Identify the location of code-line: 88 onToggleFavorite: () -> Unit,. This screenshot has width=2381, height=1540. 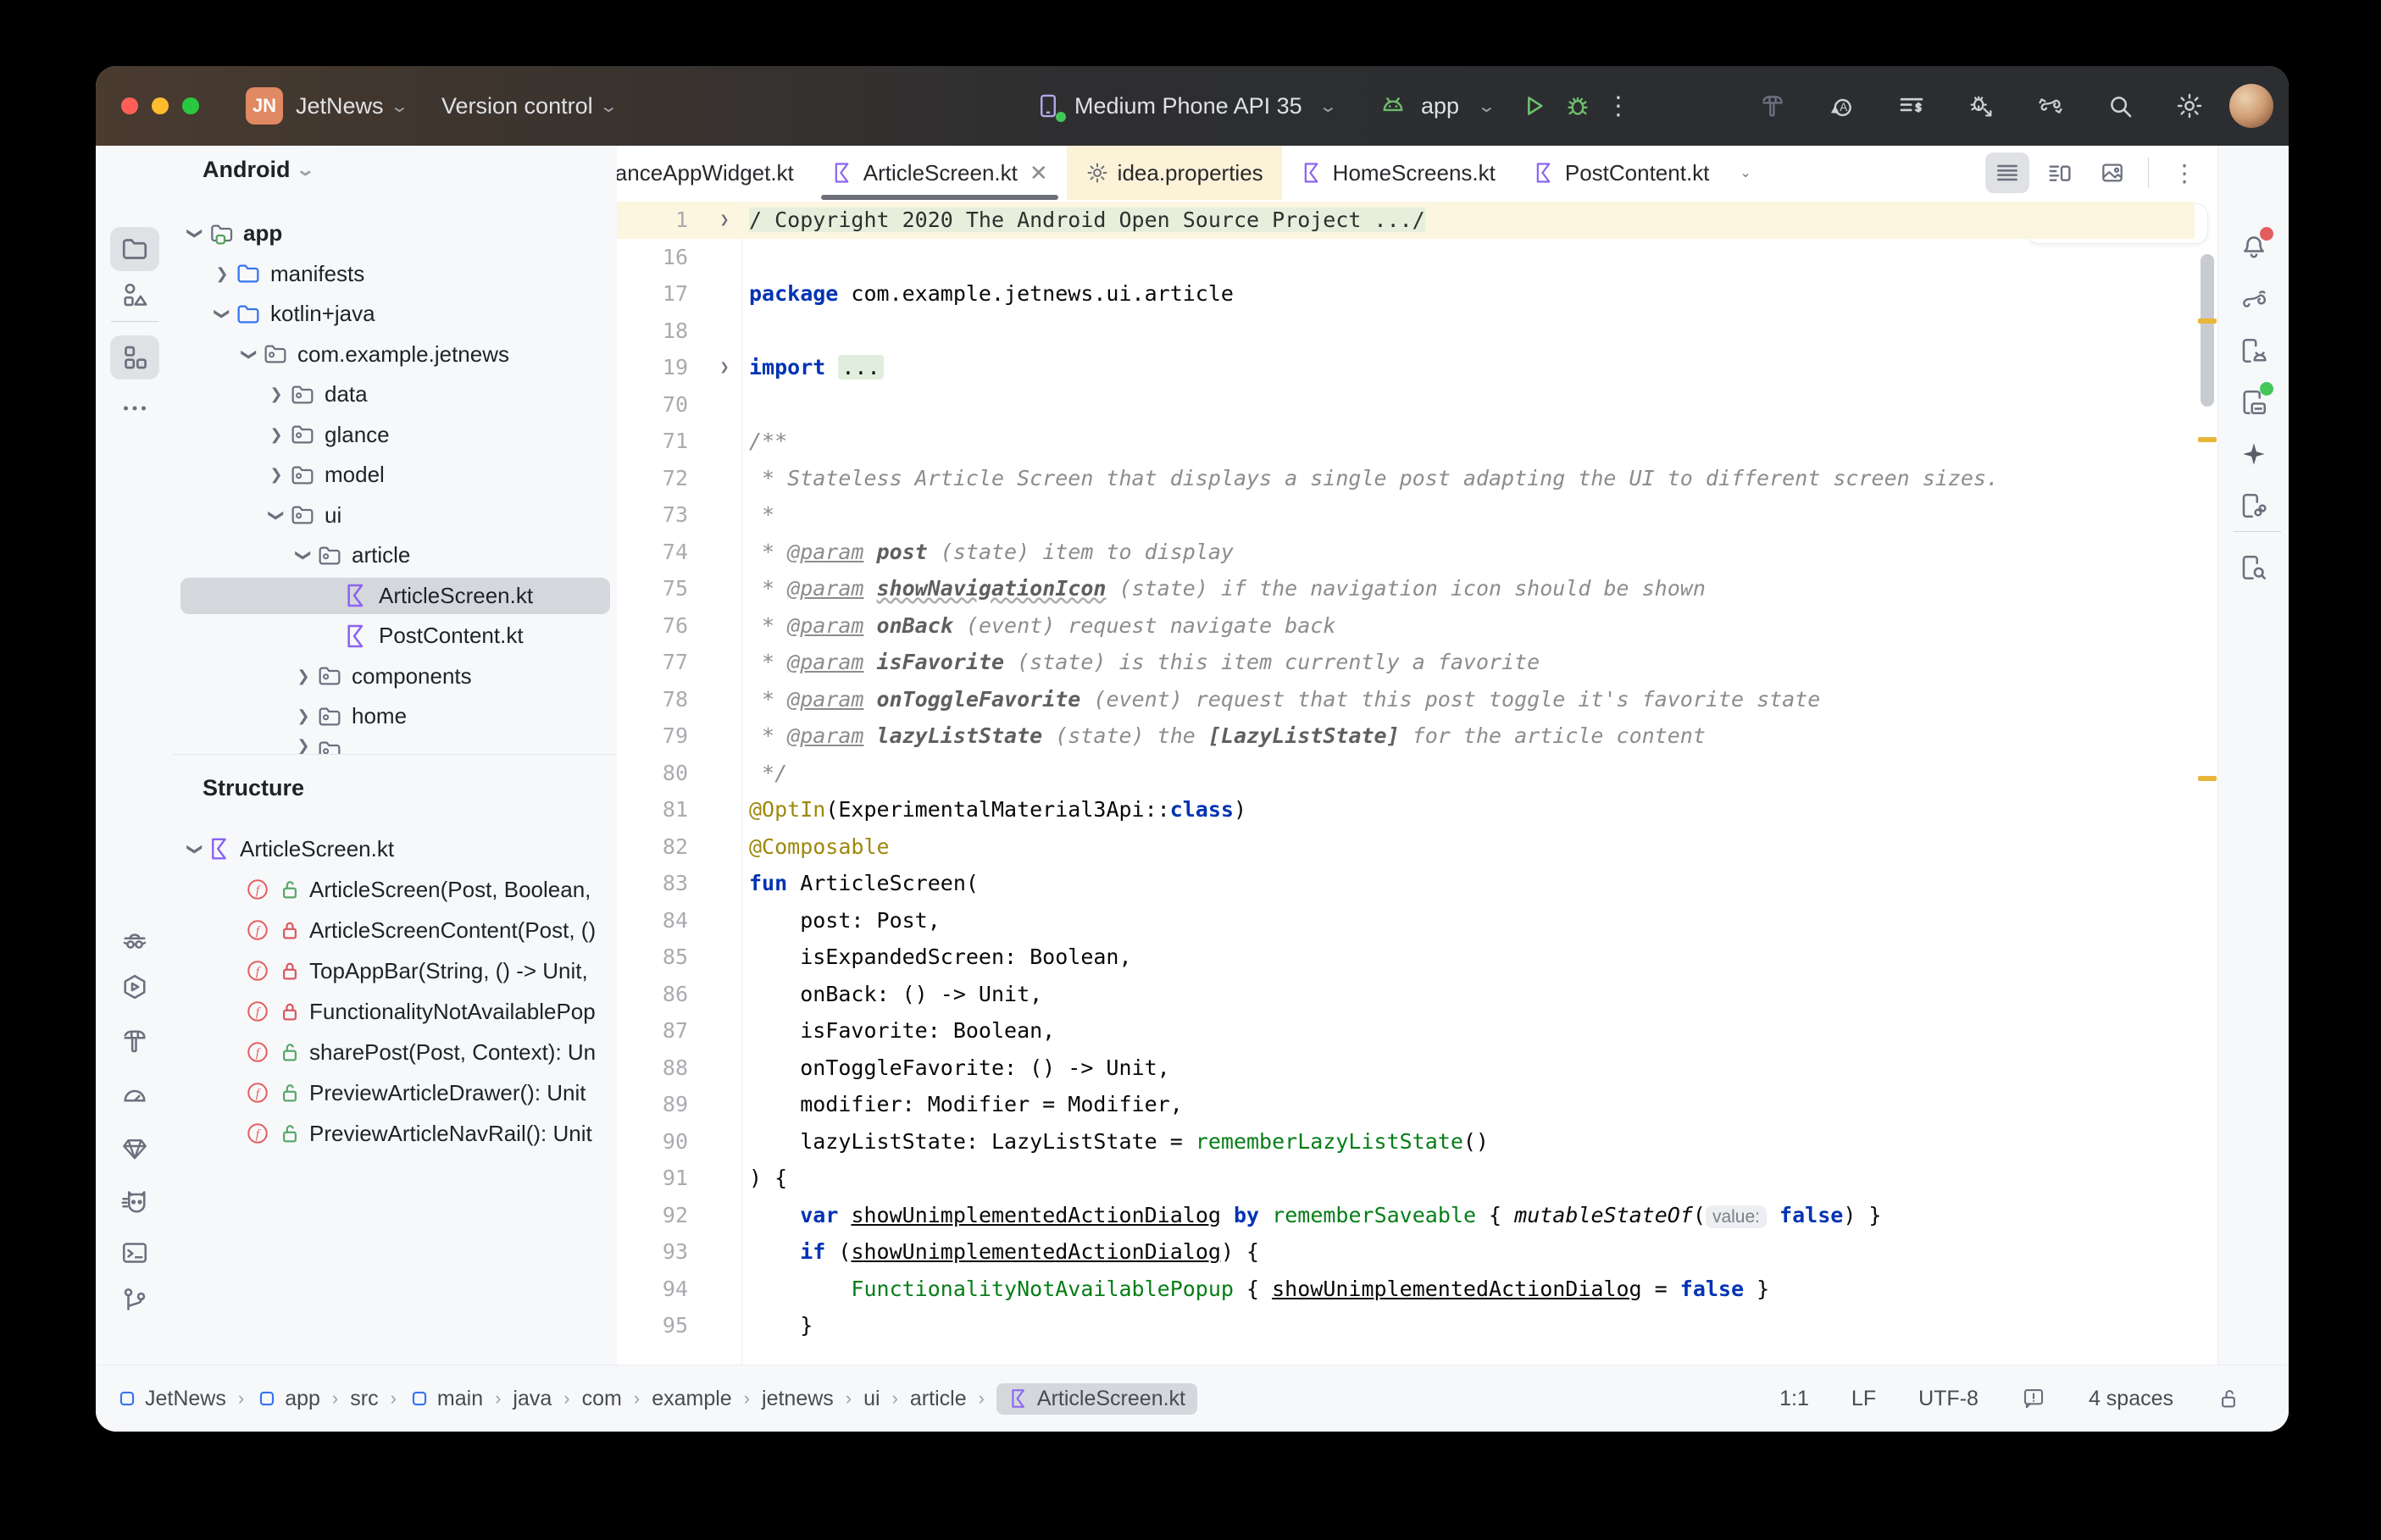
(1406, 1068).